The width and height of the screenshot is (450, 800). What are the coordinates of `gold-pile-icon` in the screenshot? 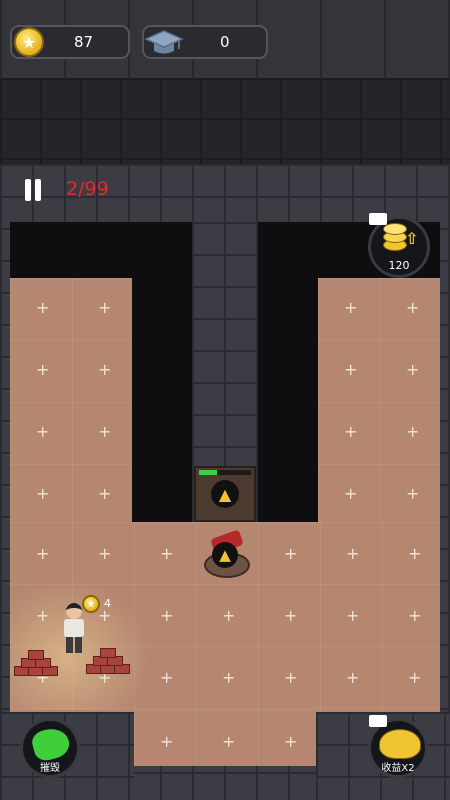 It's located at (400, 744).